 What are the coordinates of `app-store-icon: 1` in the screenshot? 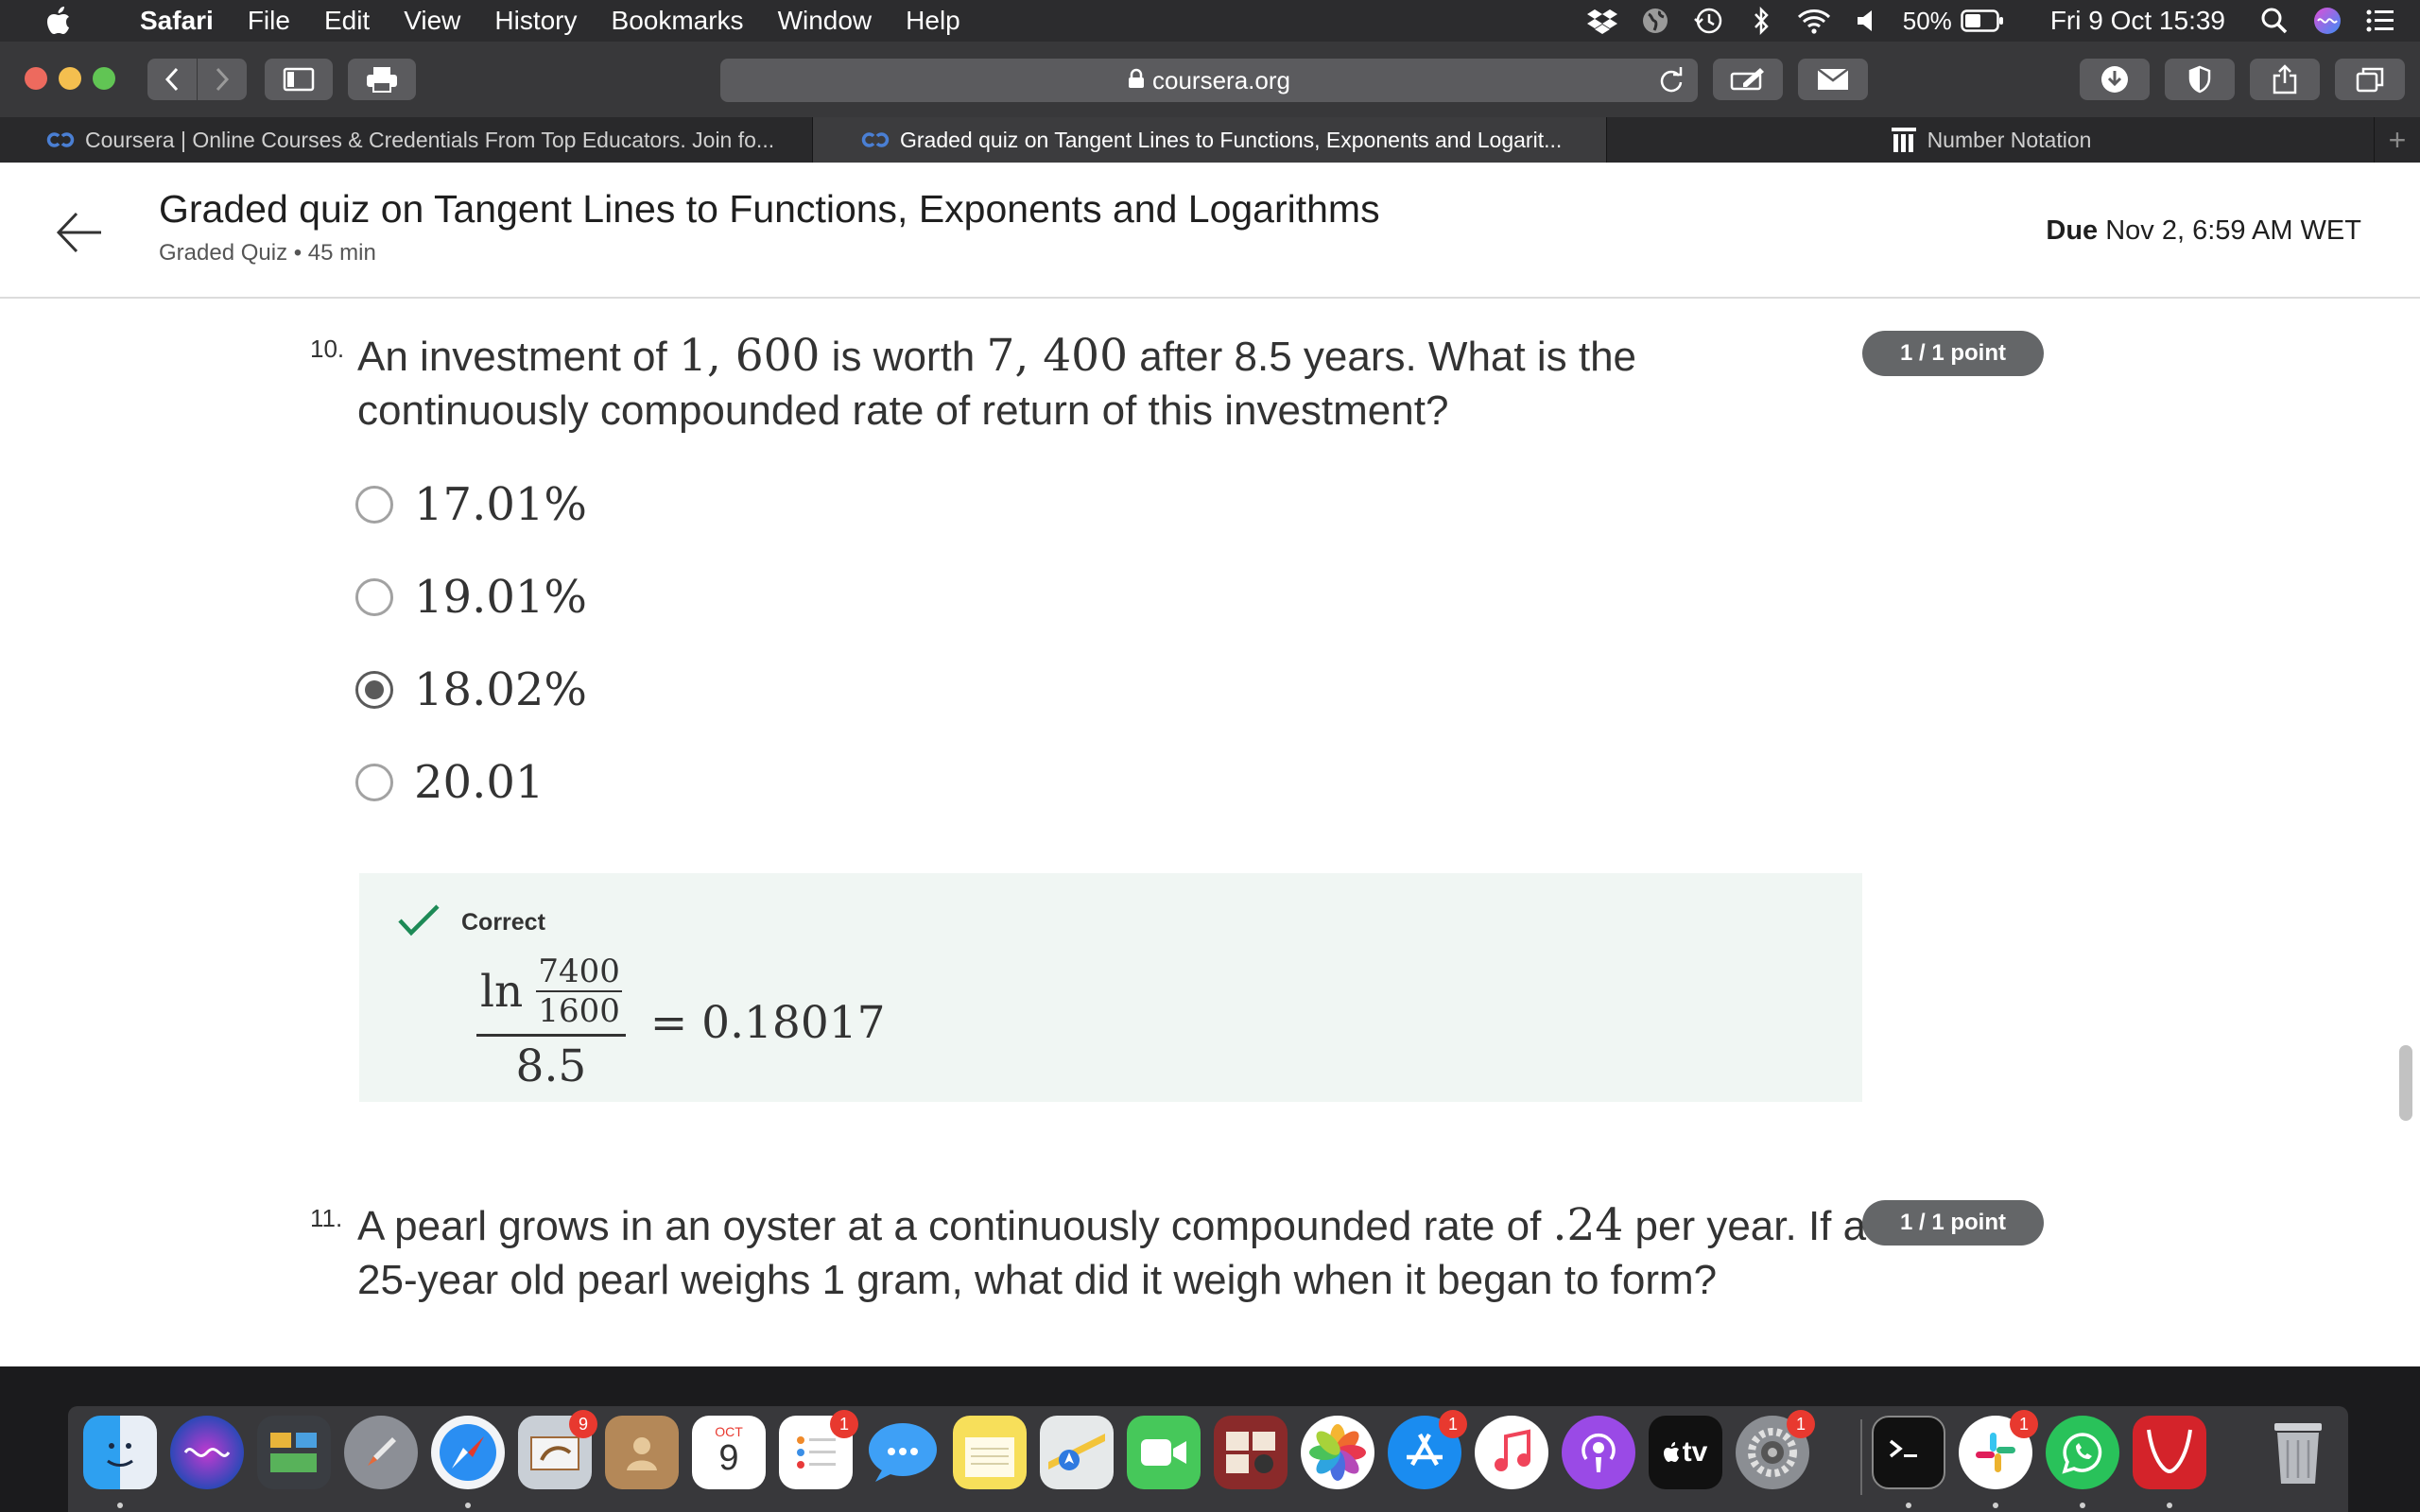 It's located at (1427, 1449).